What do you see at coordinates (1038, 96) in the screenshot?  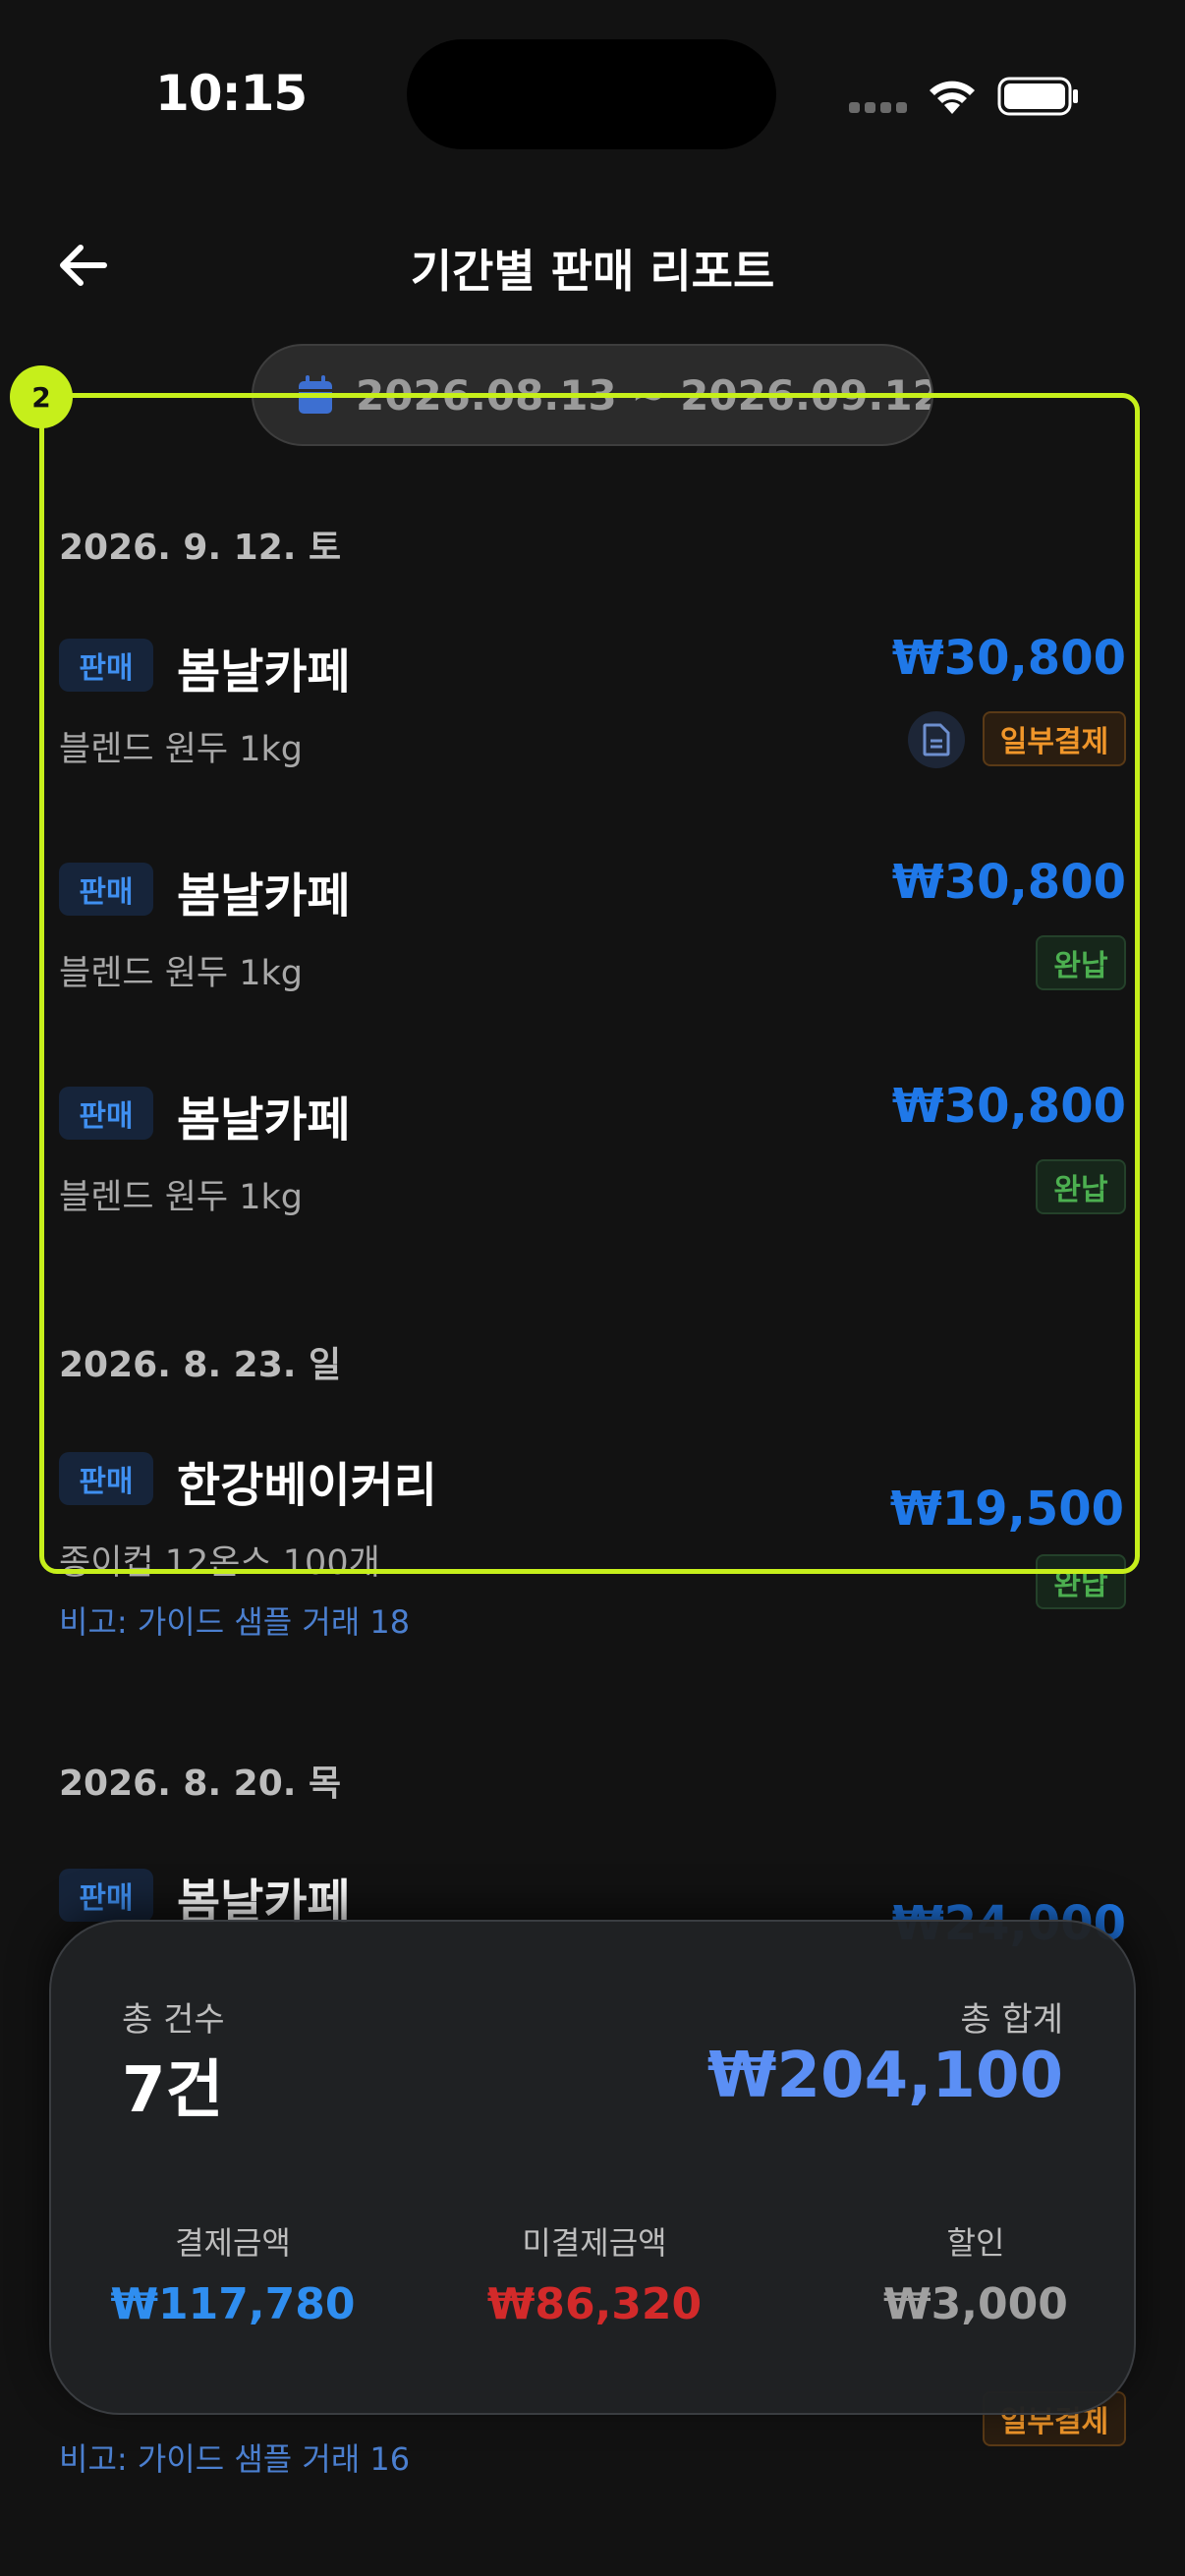 I see `battery-icon` at bounding box center [1038, 96].